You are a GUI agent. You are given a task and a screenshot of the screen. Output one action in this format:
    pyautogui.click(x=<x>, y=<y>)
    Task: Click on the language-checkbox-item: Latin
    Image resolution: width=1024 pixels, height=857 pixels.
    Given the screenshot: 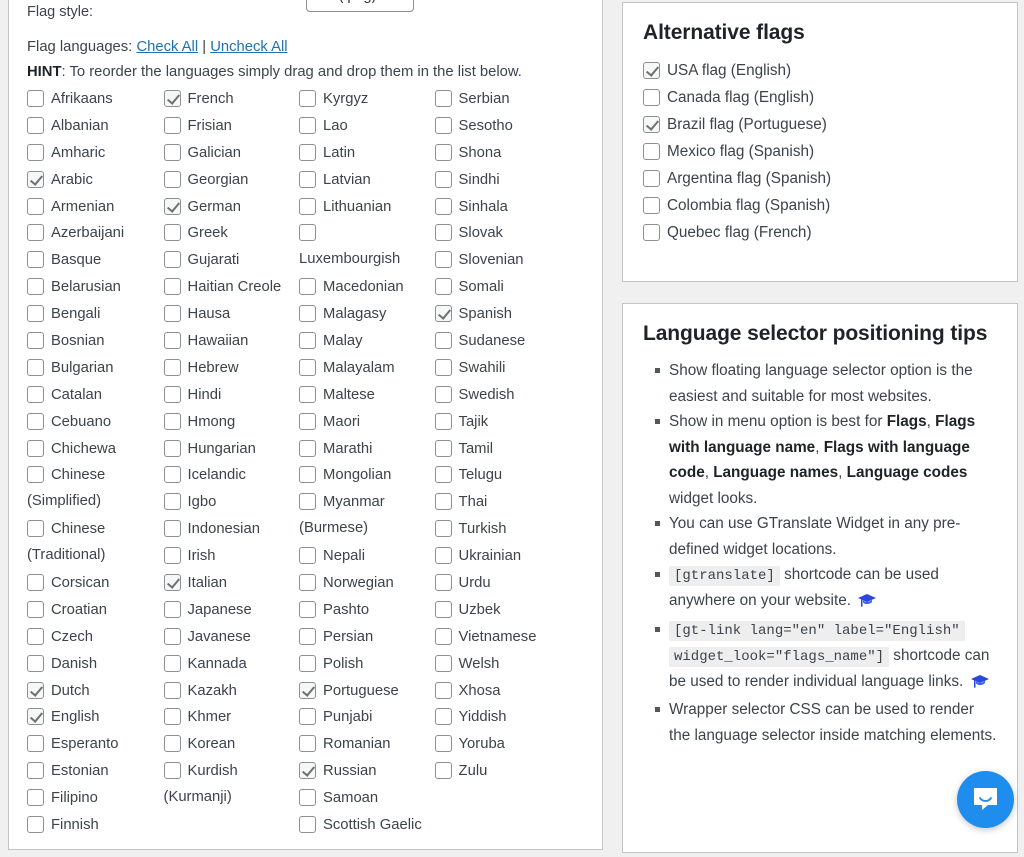 What is the action you would take?
    pyautogui.click(x=367, y=154)
    